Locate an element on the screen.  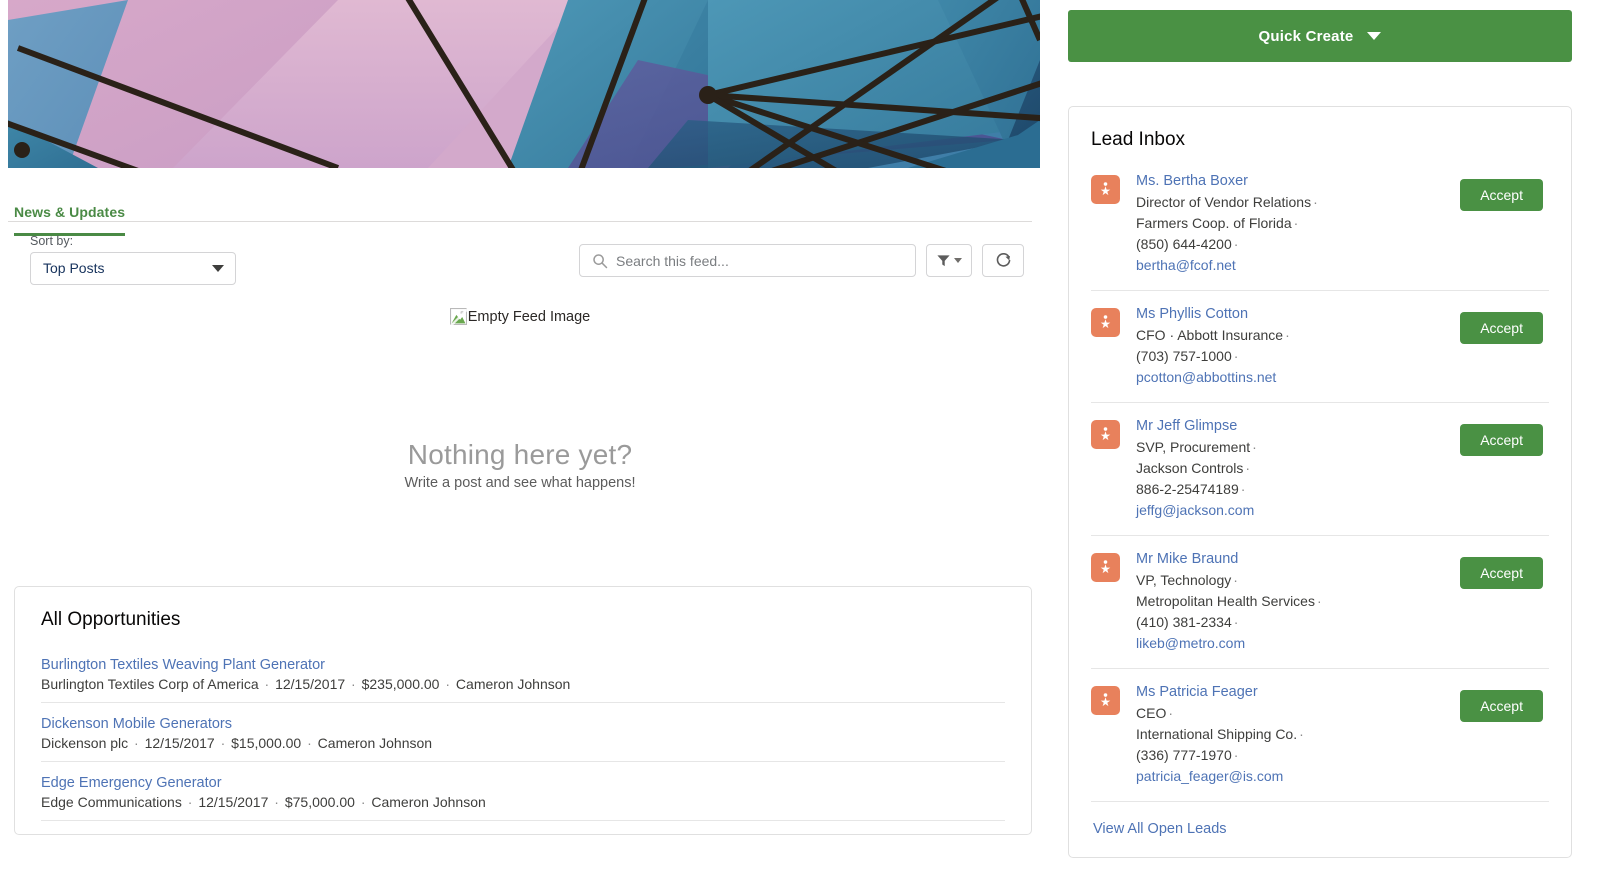
lead-title-line: CEO · is located at coordinates (1292, 713).